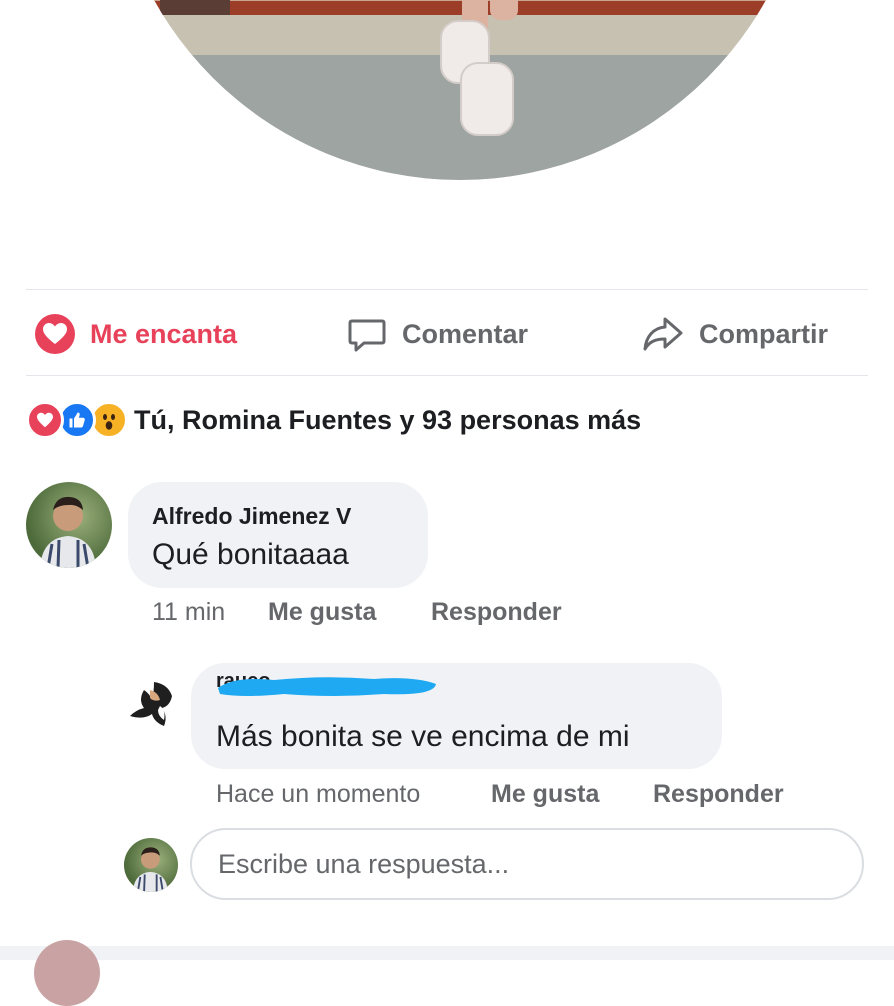  I want to click on comment-author: Alfredo Jimenez V, so click(251, 516).